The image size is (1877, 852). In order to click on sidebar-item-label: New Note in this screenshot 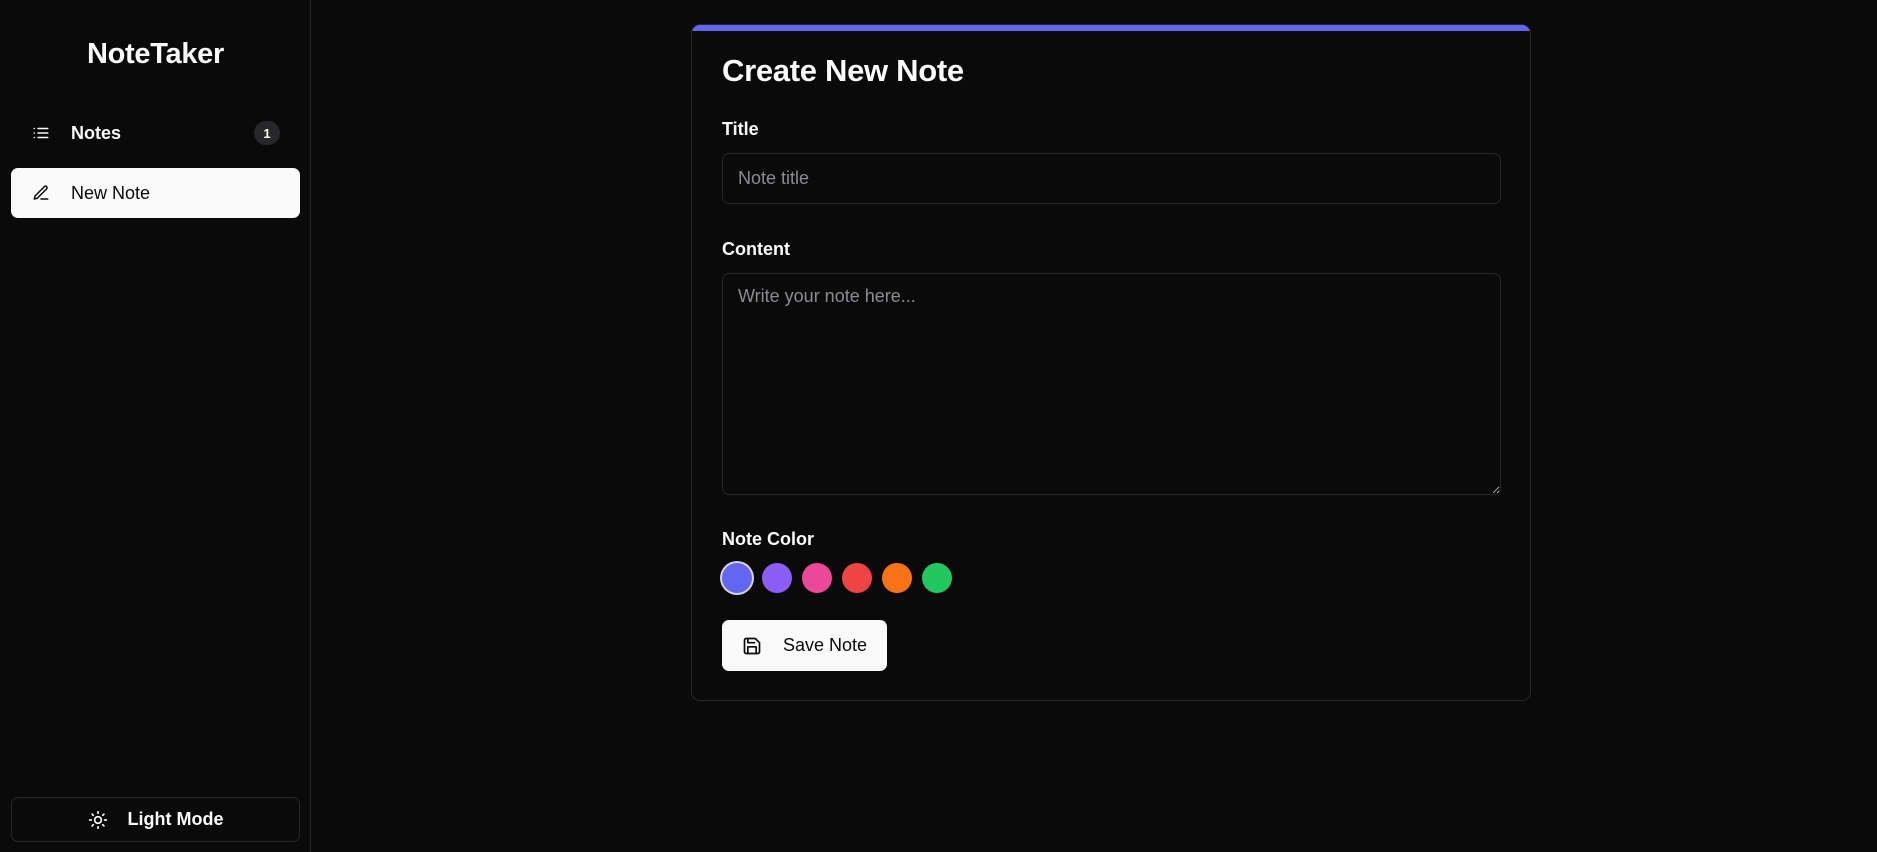, I will do `click(111, 192)`.